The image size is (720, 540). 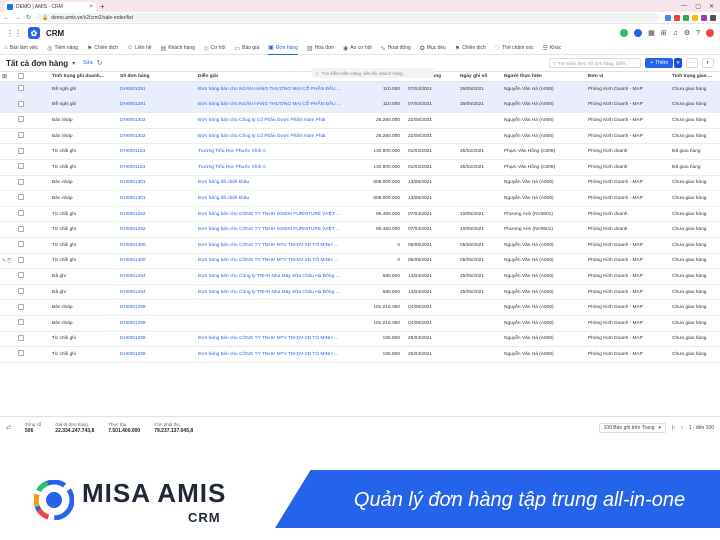 I want to click on avatar, so click(x=710, y=33).